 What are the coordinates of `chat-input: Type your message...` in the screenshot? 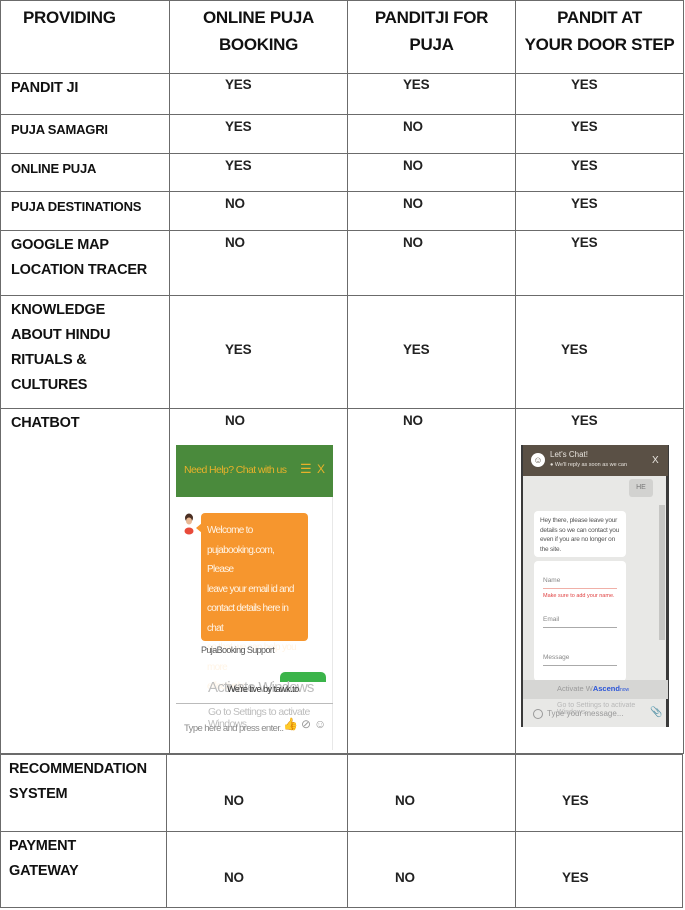 It's located at (578, 714).